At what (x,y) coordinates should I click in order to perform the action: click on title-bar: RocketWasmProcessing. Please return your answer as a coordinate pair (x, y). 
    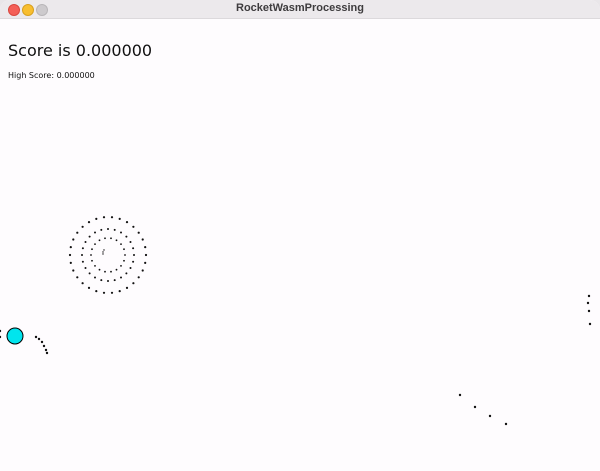
    Looking at the image, I should click on (300, 9).